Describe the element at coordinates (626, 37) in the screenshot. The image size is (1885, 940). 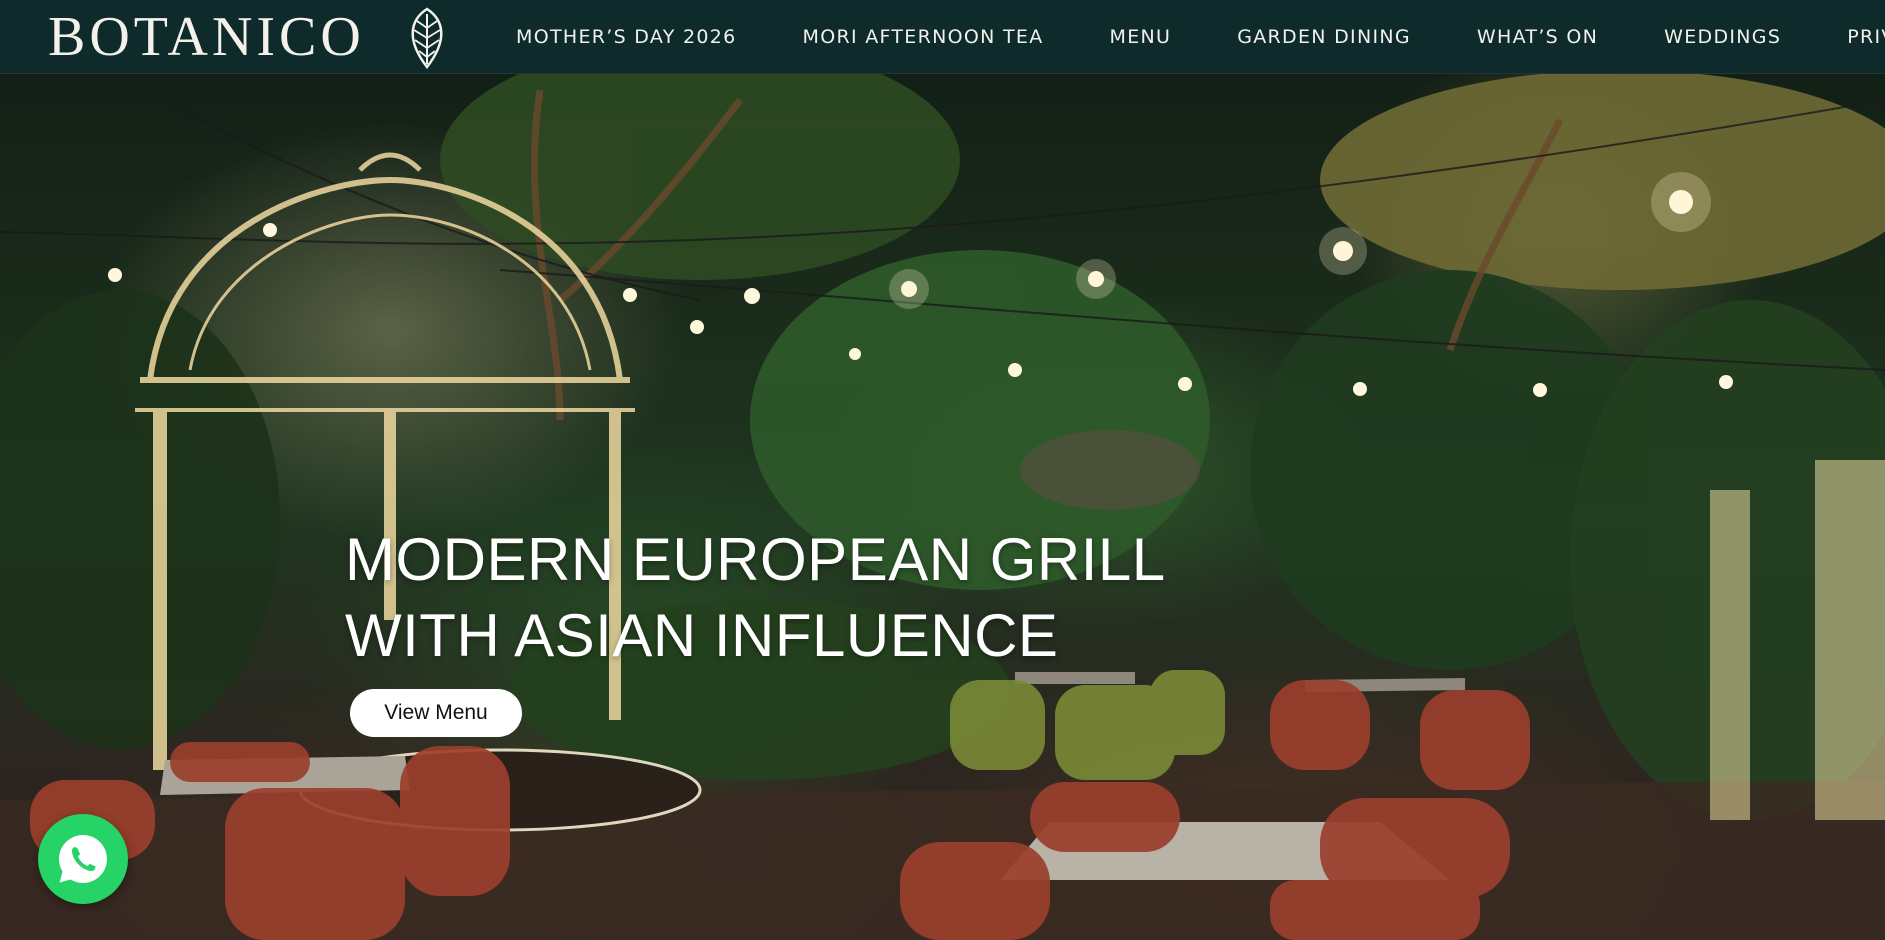
I see `nav-item-mothers-day: MOTHER’S DAY 2026` at that location.